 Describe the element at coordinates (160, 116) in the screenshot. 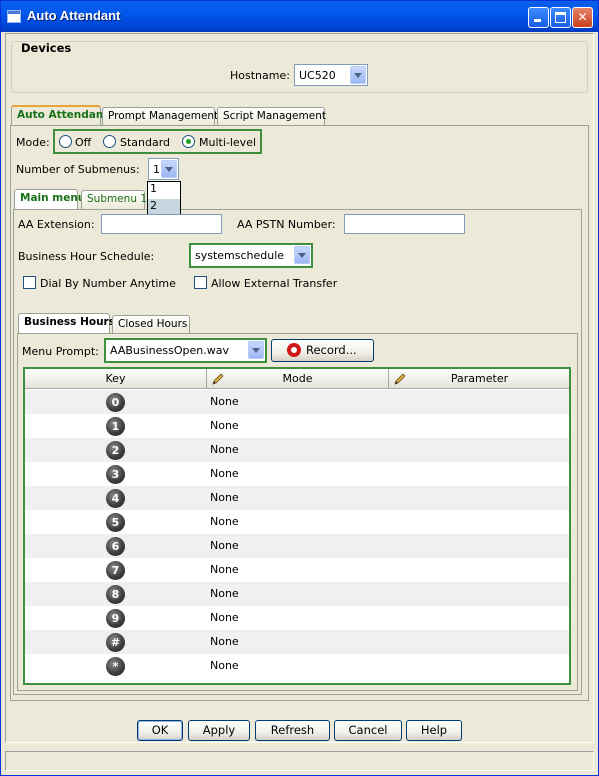

I see `tab-prompt-management: Prompt Management` at that location.